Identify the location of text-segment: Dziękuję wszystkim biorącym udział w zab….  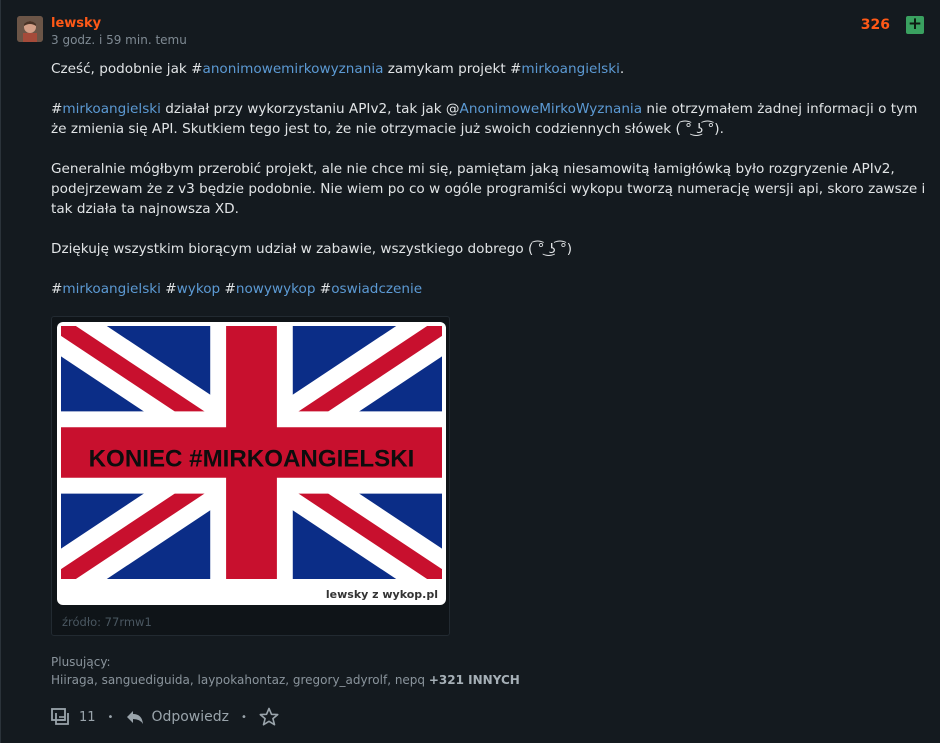
(312, 249).